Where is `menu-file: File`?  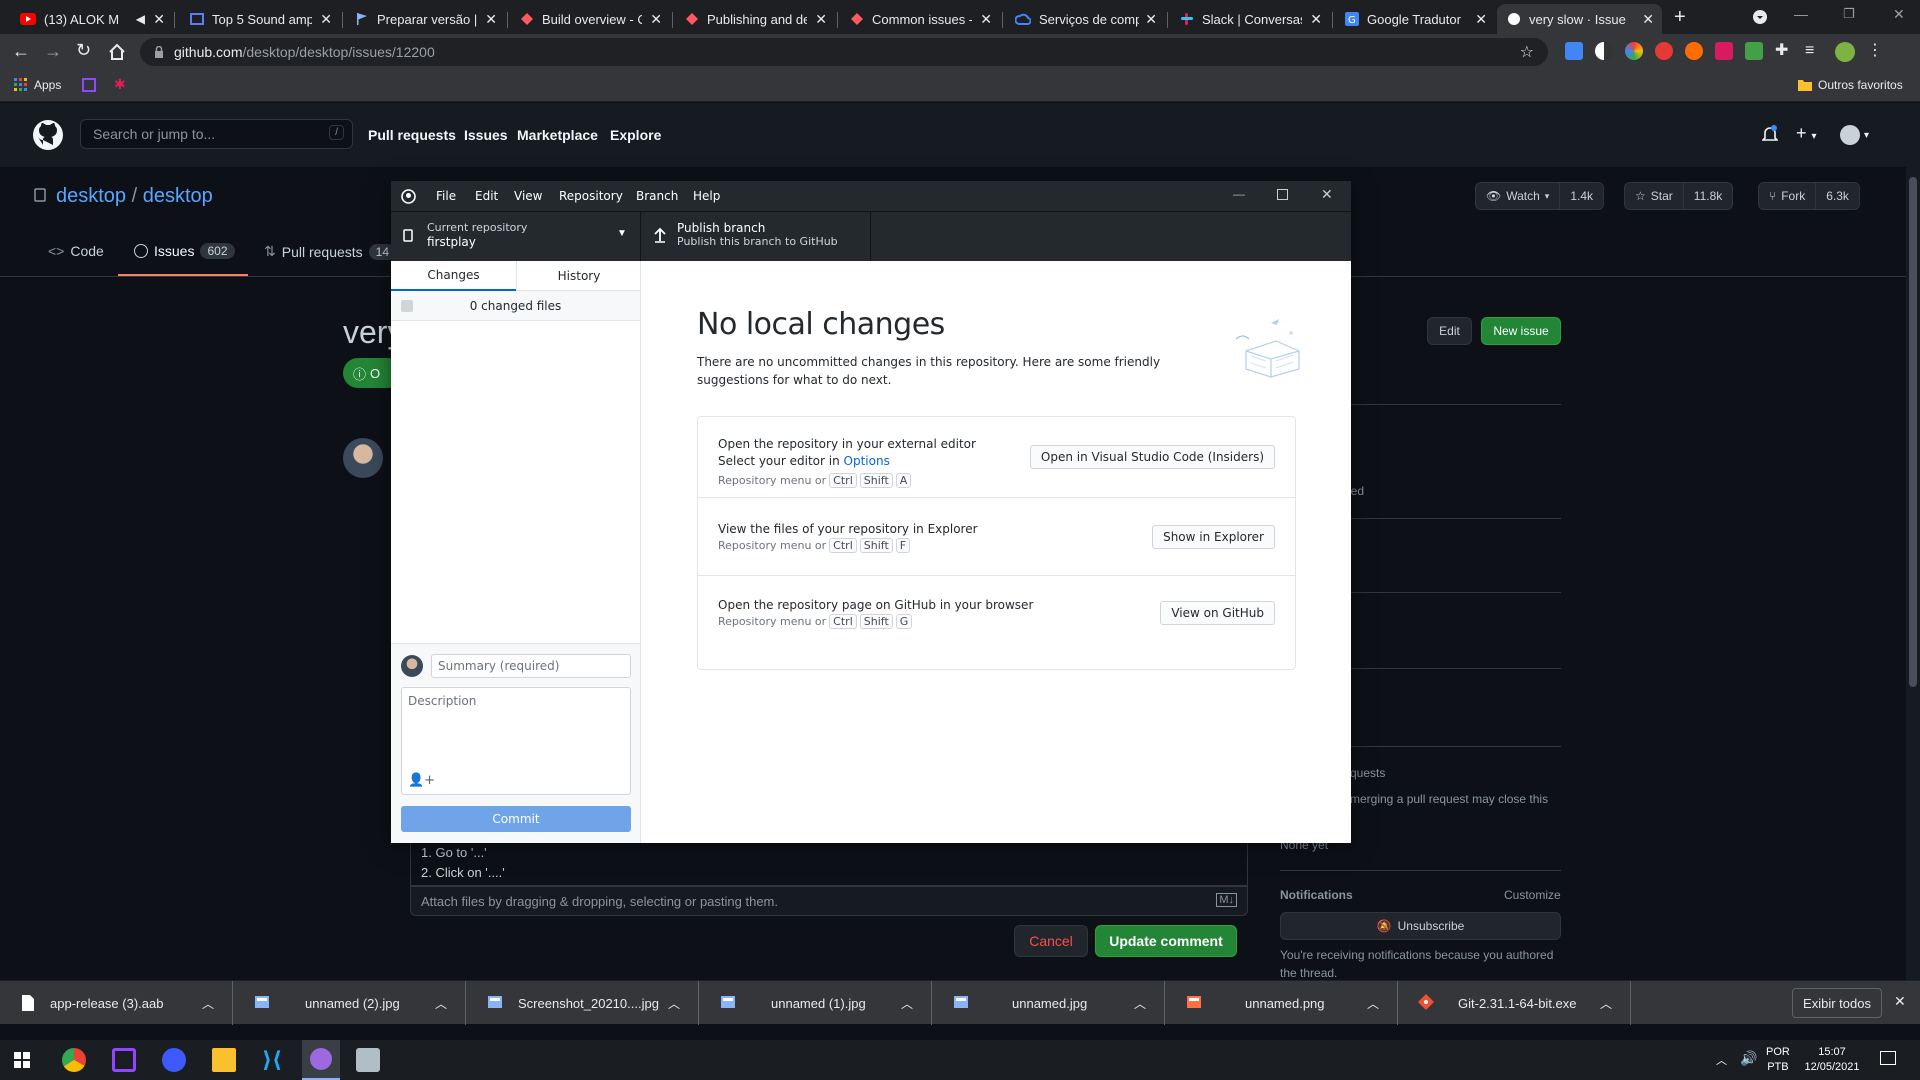
menu-file: File is located at coordinates (446, 196).